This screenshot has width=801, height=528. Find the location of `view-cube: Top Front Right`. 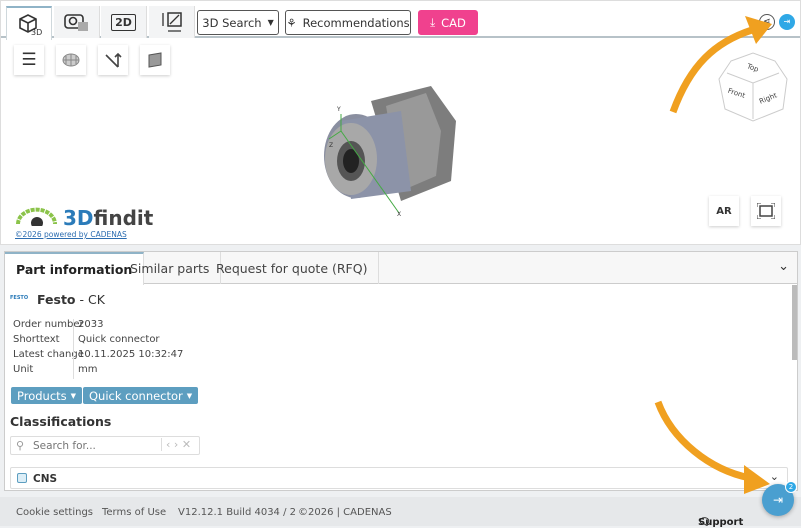

view-cube: Top Front Right is located at coordinates (753, 87).